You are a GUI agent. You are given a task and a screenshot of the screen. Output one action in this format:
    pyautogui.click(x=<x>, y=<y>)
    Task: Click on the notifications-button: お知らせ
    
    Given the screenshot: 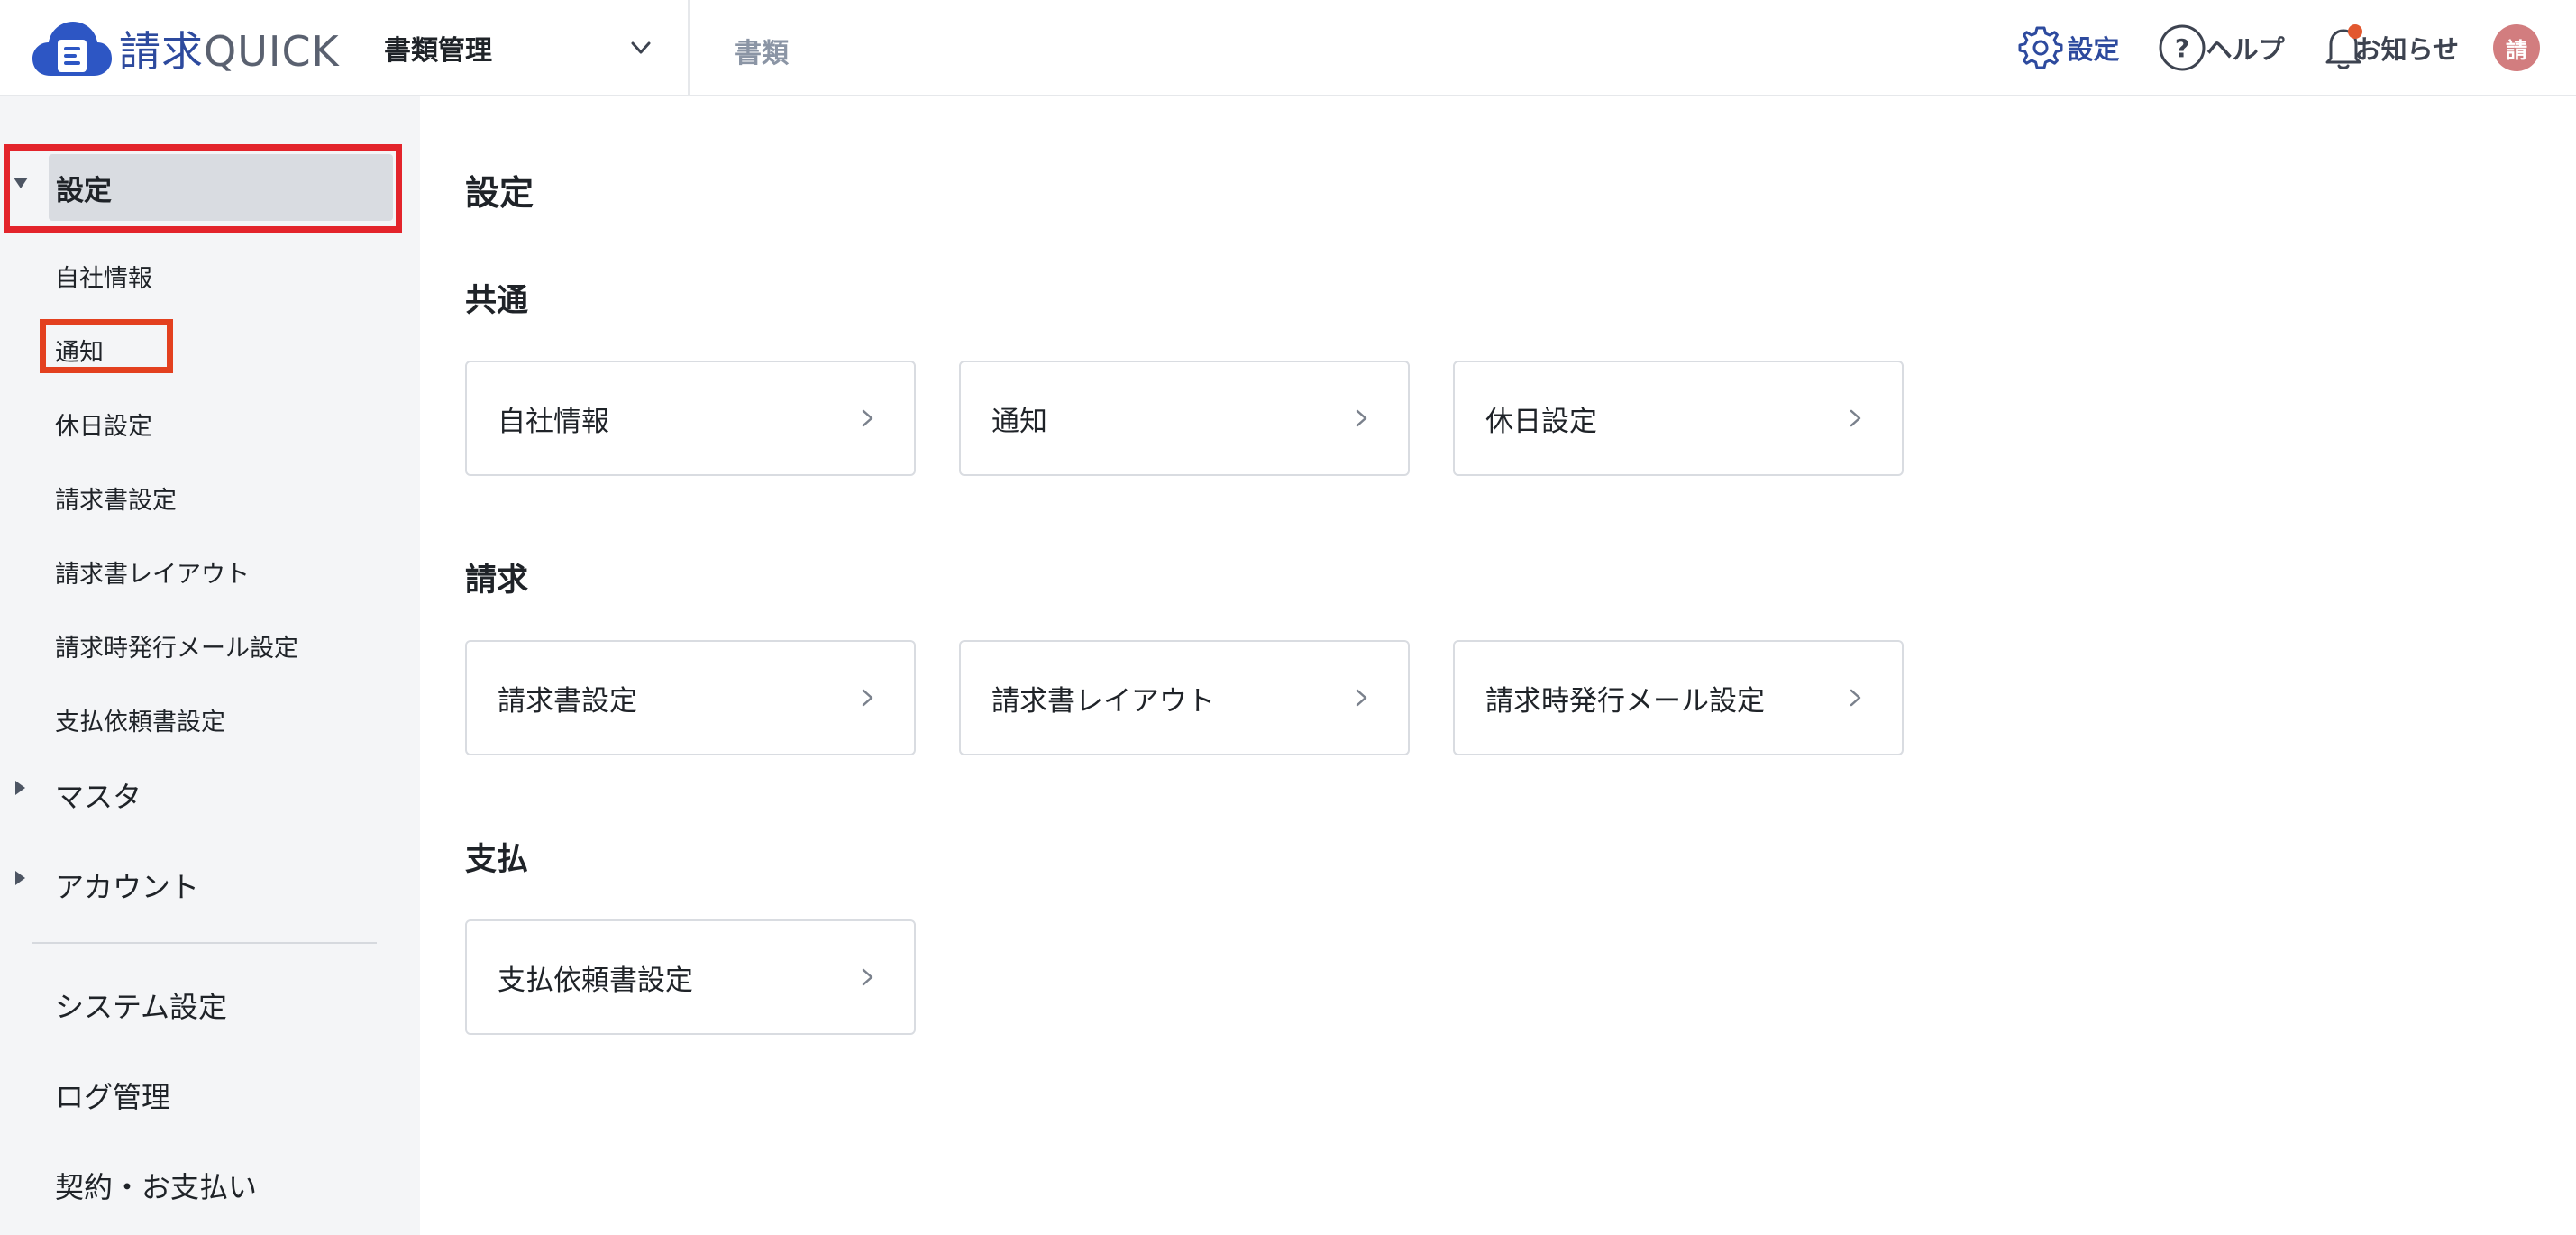 What is the action you would take?
    pyautogui.click(x=2391, y=47)
    